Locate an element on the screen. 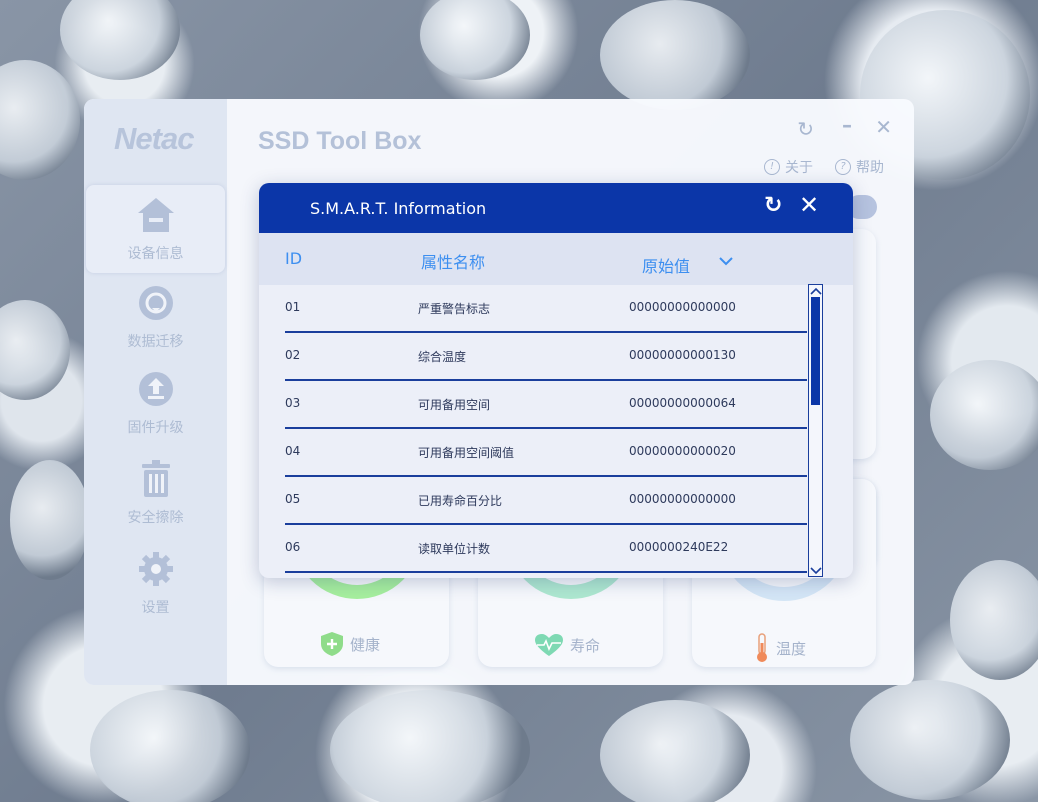 The width and height of the screenshot is (1038, 802). top-links: ! 关于 ? 帮助 is located at coordinates (824, 167).